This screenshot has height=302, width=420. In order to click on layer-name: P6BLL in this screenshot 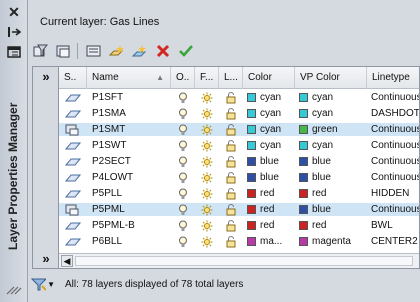, I will do `click(129, 241)`.